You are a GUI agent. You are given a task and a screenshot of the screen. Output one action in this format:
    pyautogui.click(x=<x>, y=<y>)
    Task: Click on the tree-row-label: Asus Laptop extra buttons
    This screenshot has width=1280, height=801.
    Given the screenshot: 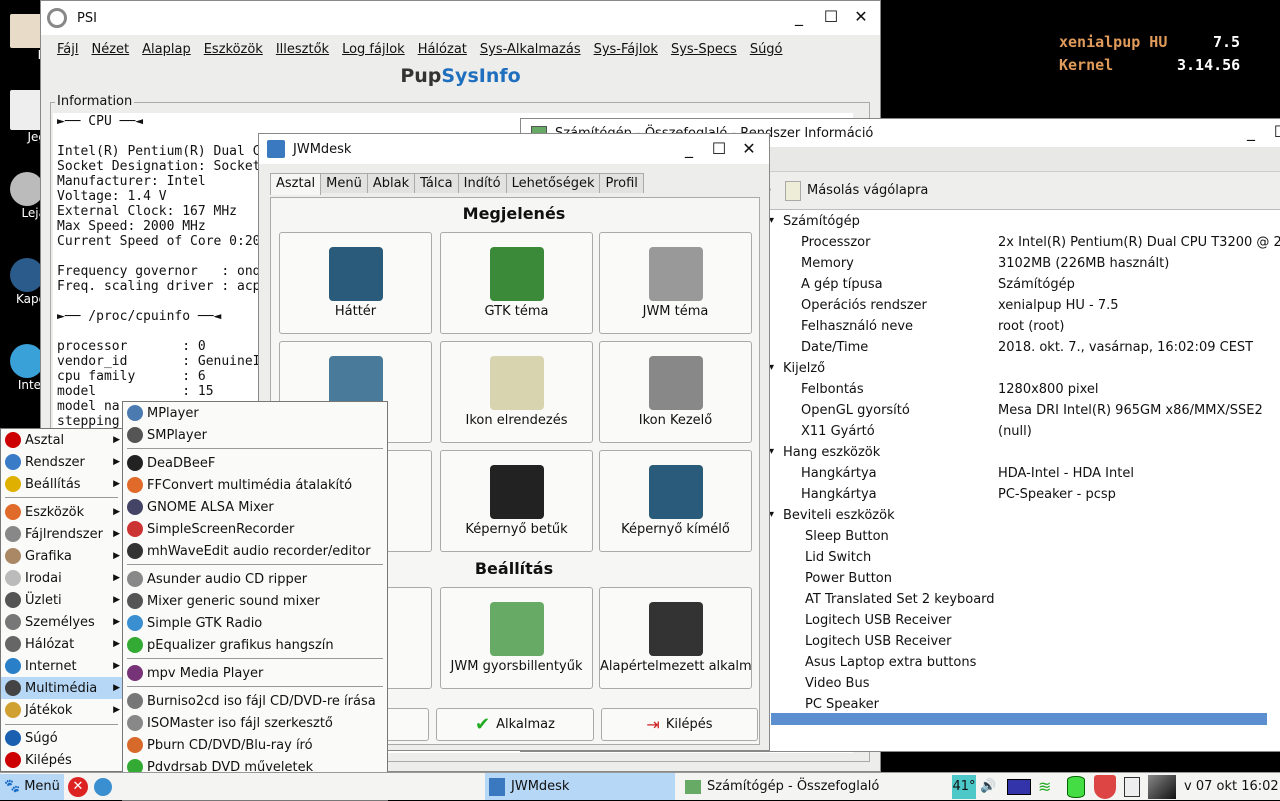 What is the action you would take?
    pyautogui.click(x=890, y=662)
    